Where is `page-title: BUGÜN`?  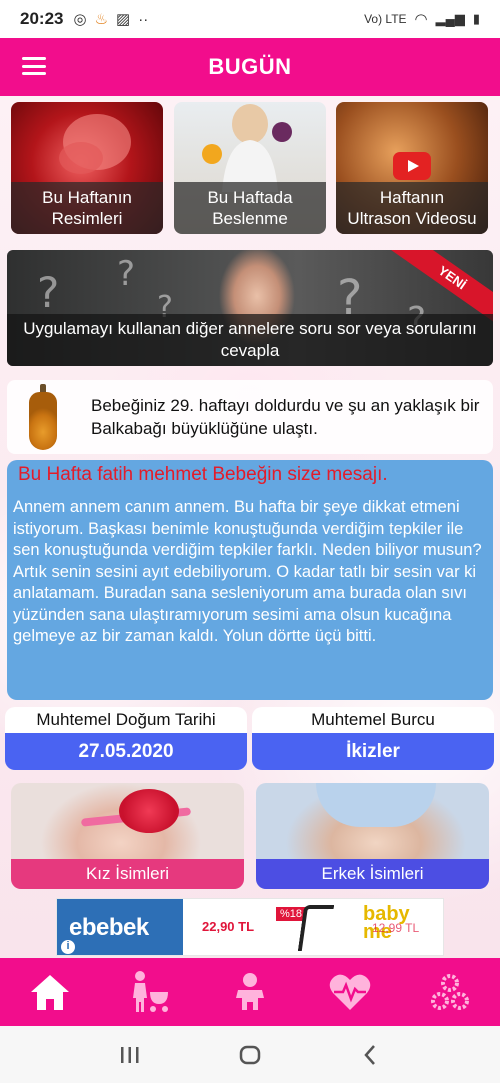
page-title: BUGÜN is located at coordinates (250, 66).